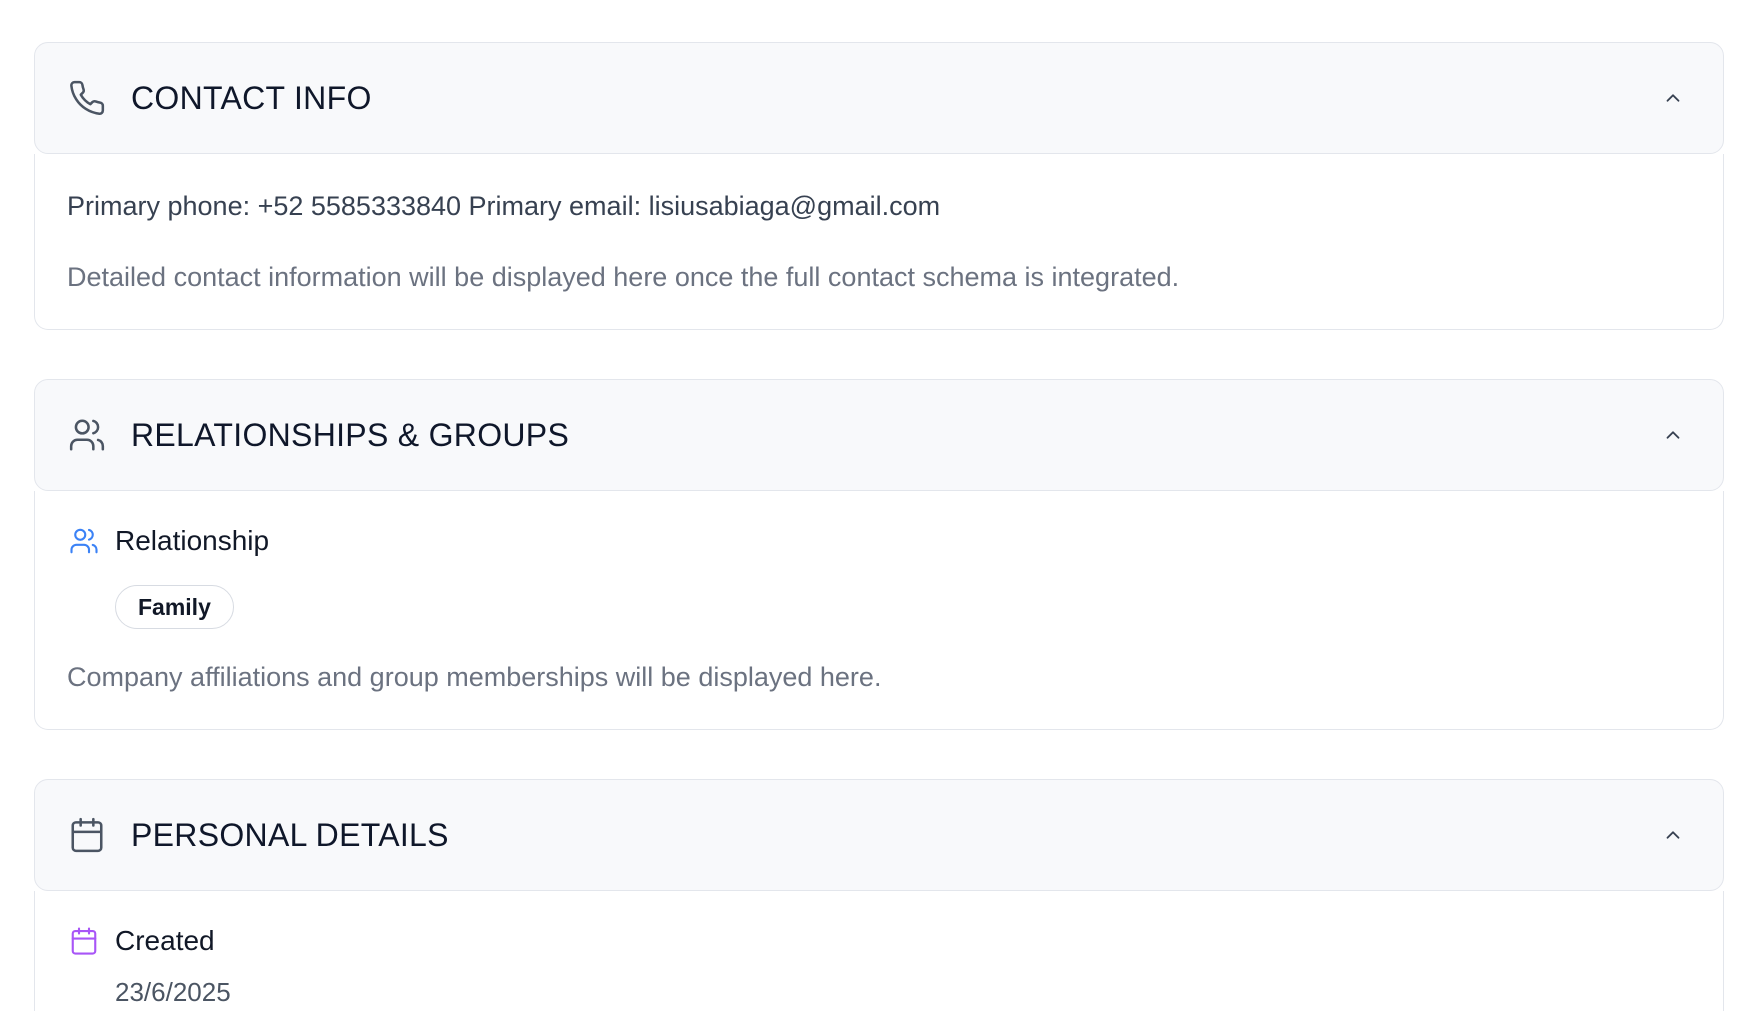 Image resolution: width=1750 pixels, height=1014 pixels. Describe the element at coordinates (879, 835) in the screenshot. I see `personal-details-header: PERSONAL DETAILS` at that location.